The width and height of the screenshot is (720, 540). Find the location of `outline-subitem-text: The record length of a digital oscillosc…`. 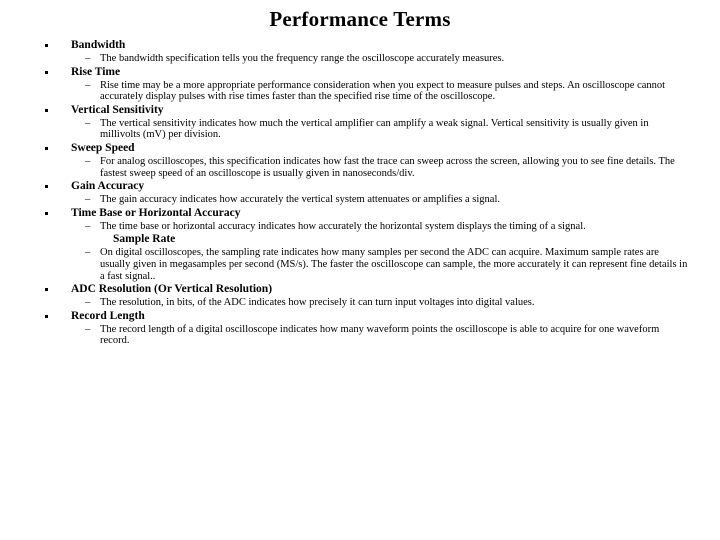

outline-subitem-text: The record length of a digital oscillosc… is located at coordinates (380, 335).